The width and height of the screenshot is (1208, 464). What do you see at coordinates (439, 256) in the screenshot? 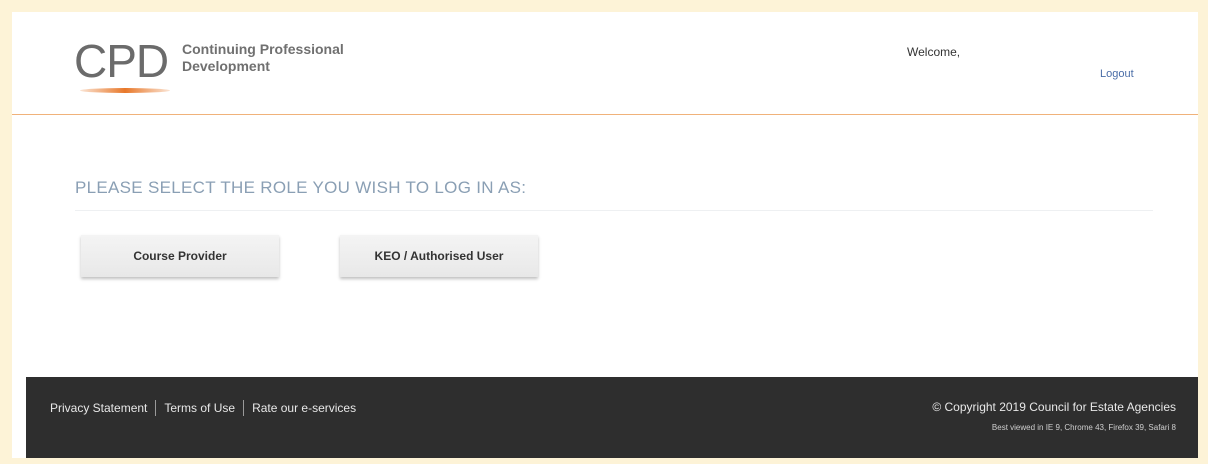
I see `keo-authorised-user-button: KEO / Authorised User` at bounding box center [439, 256].